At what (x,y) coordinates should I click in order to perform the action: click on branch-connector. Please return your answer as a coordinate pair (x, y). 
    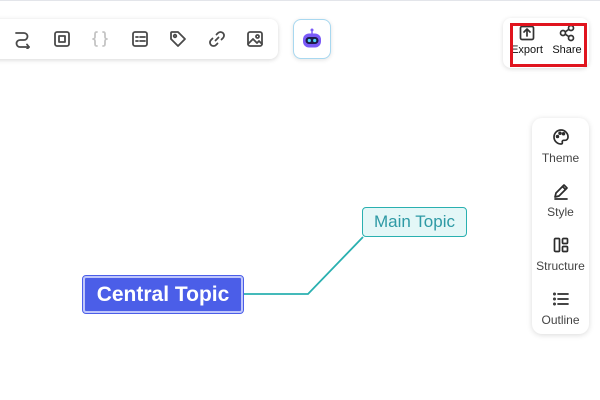
    Looking at the image, I should click on (303, 265).